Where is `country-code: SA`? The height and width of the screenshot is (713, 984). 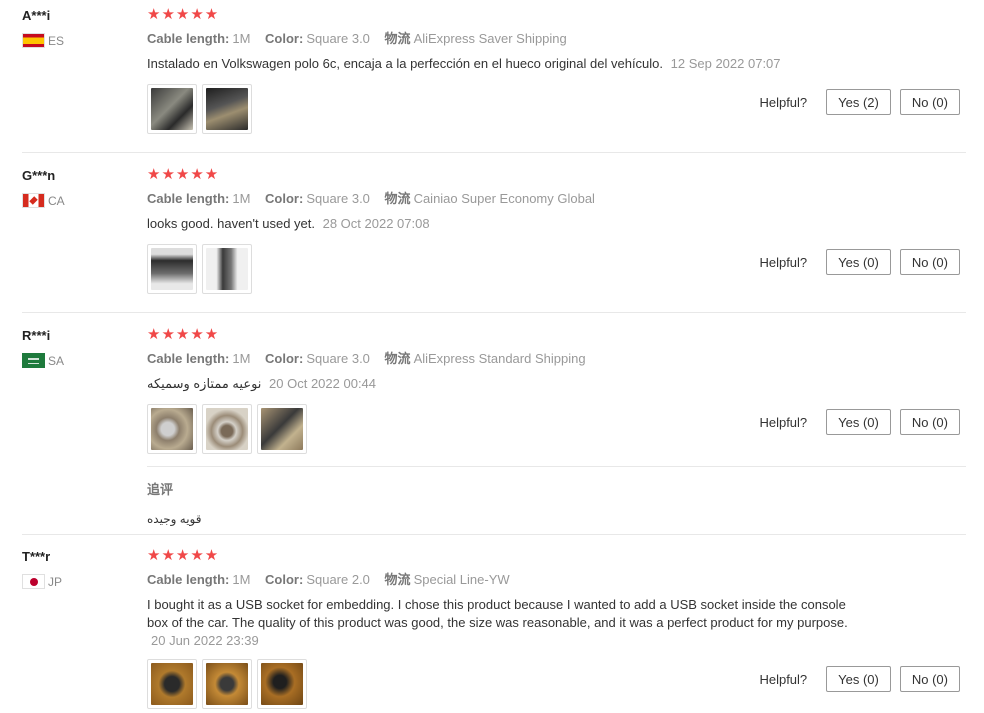 country-code: SA is located at coordinates (56, 360).